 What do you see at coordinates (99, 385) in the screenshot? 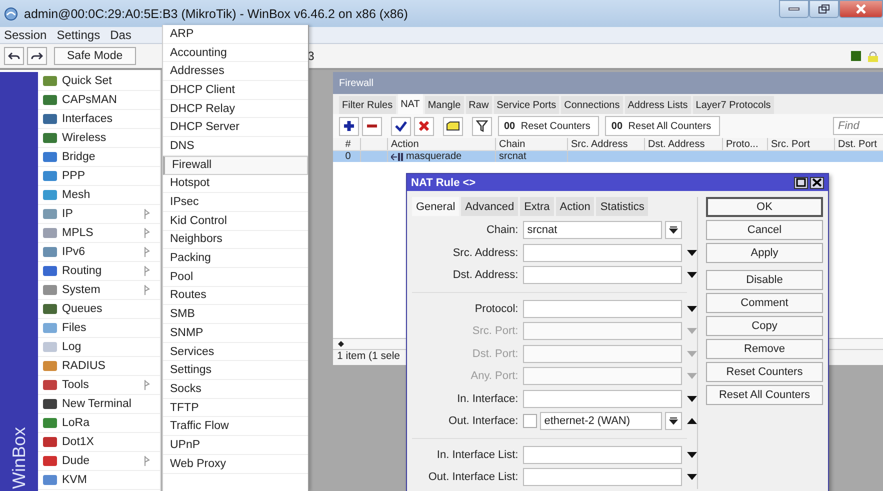
I see `sidebar-item: Tools` at bounding box center [99, 385].